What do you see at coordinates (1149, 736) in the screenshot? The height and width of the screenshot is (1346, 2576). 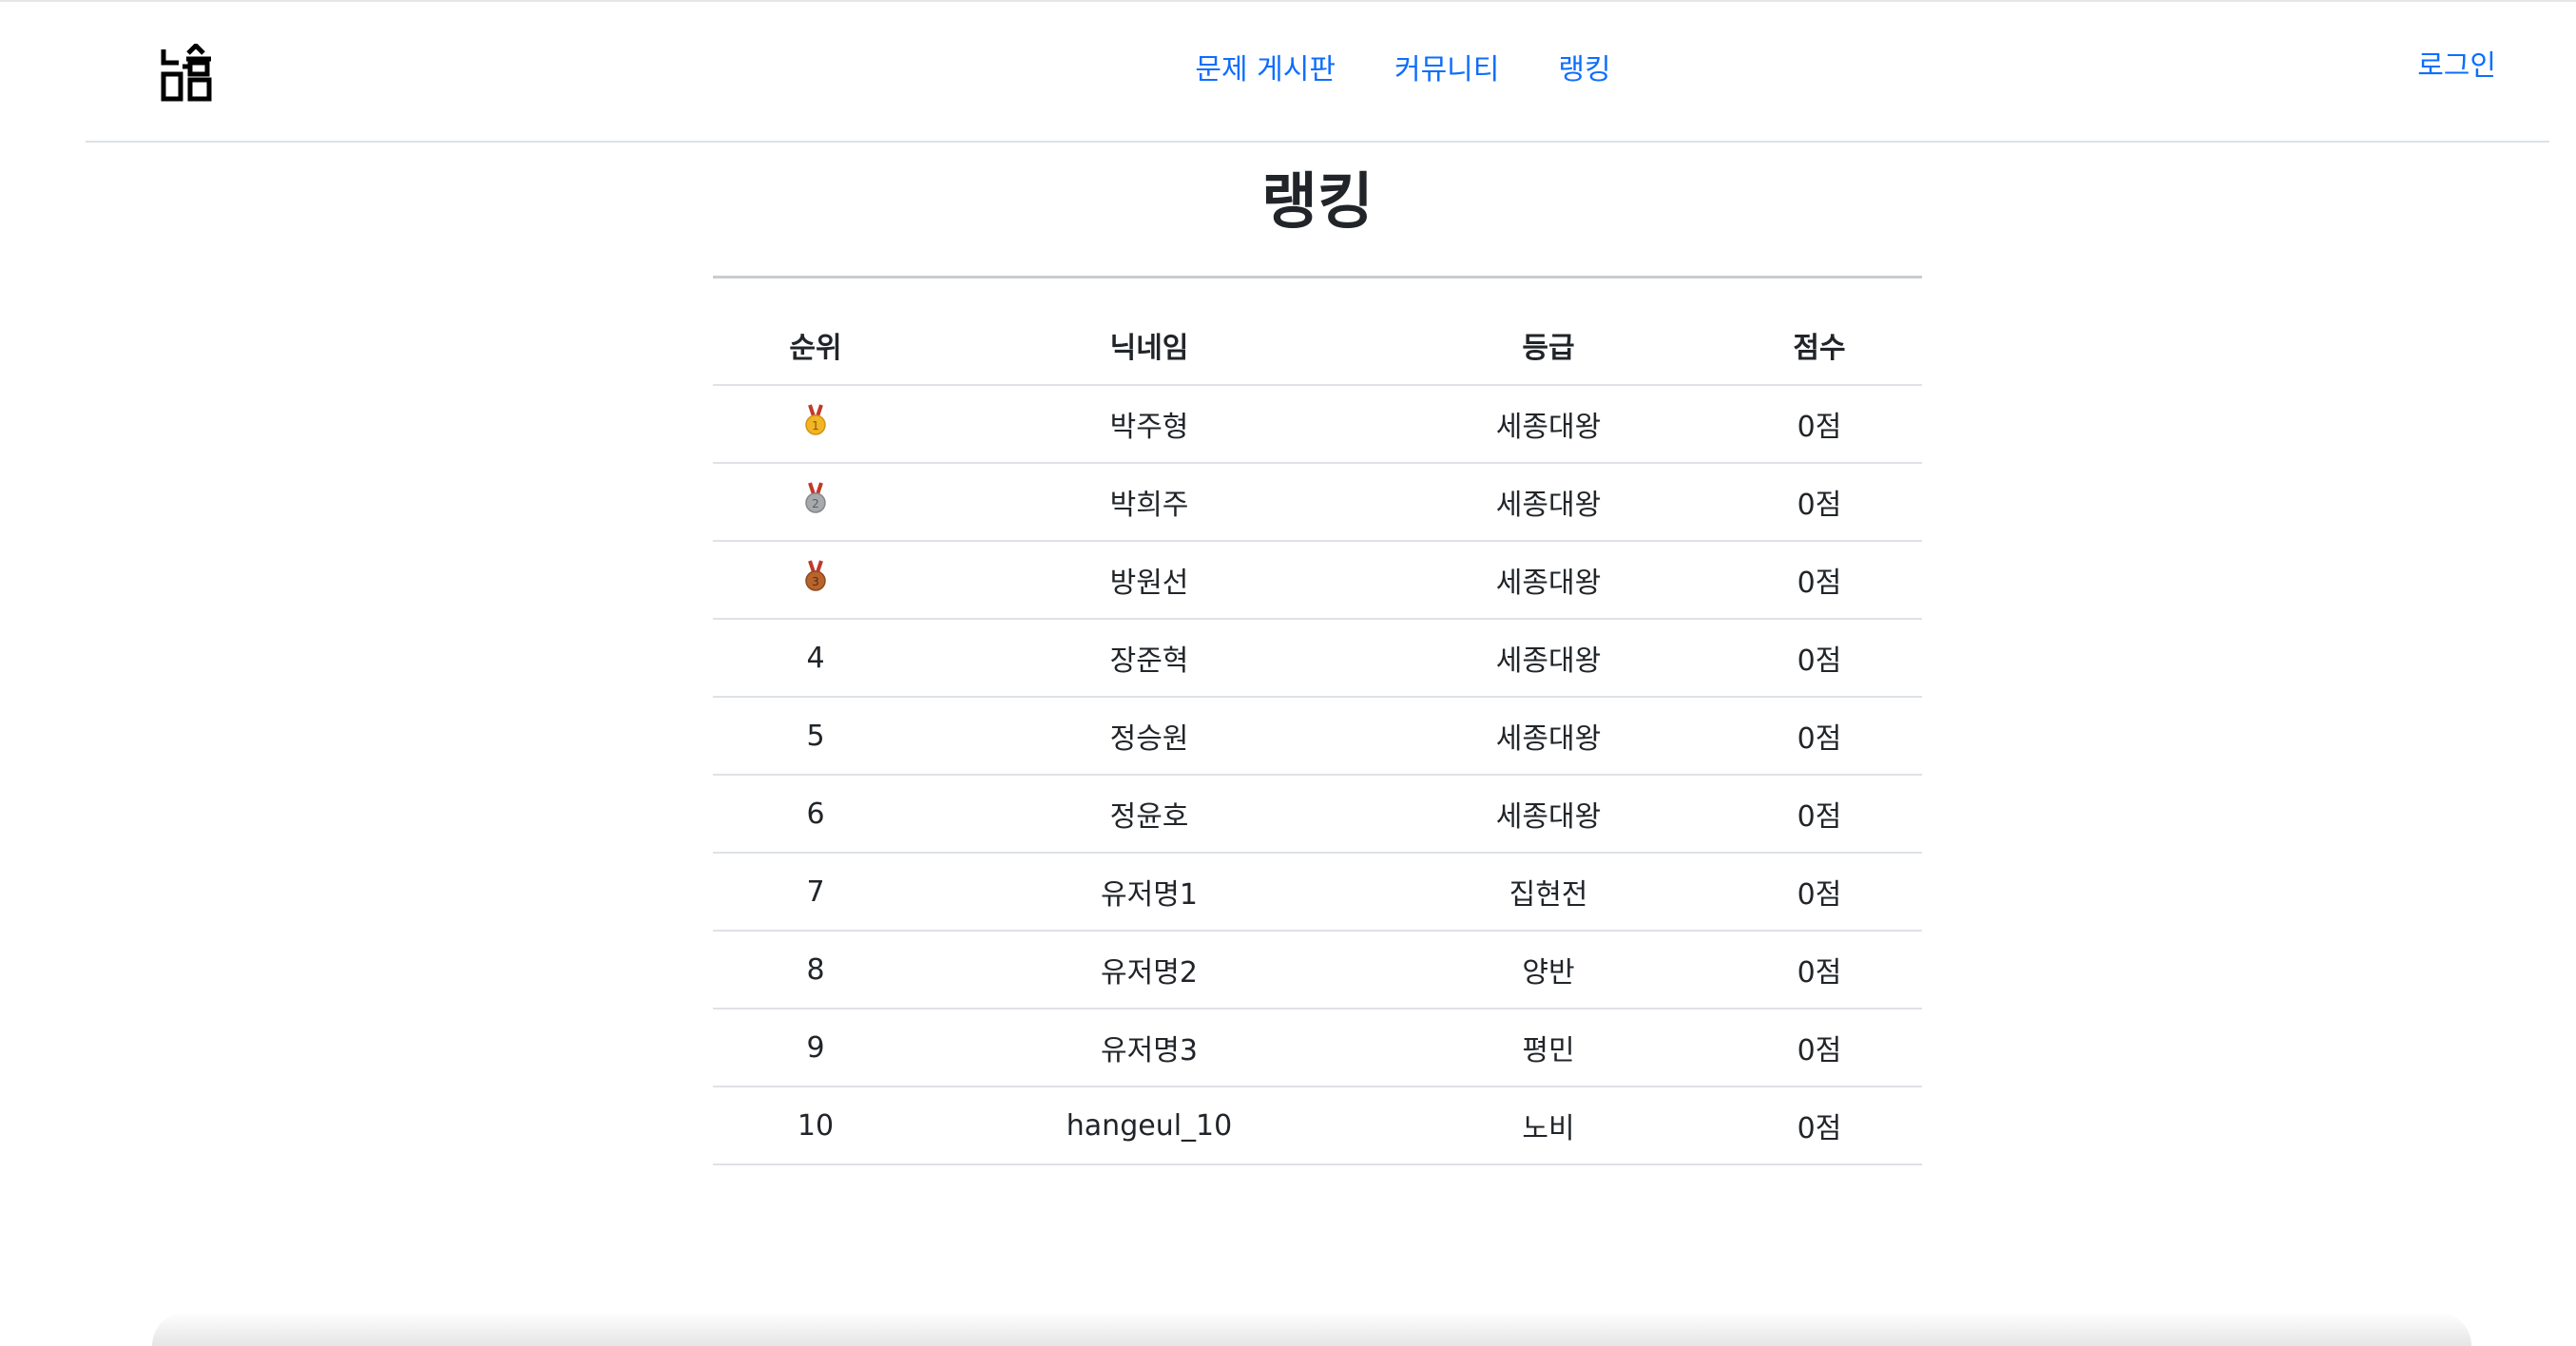 I see `nickname-cell: 정승원` at bounding box center [1149, 736].